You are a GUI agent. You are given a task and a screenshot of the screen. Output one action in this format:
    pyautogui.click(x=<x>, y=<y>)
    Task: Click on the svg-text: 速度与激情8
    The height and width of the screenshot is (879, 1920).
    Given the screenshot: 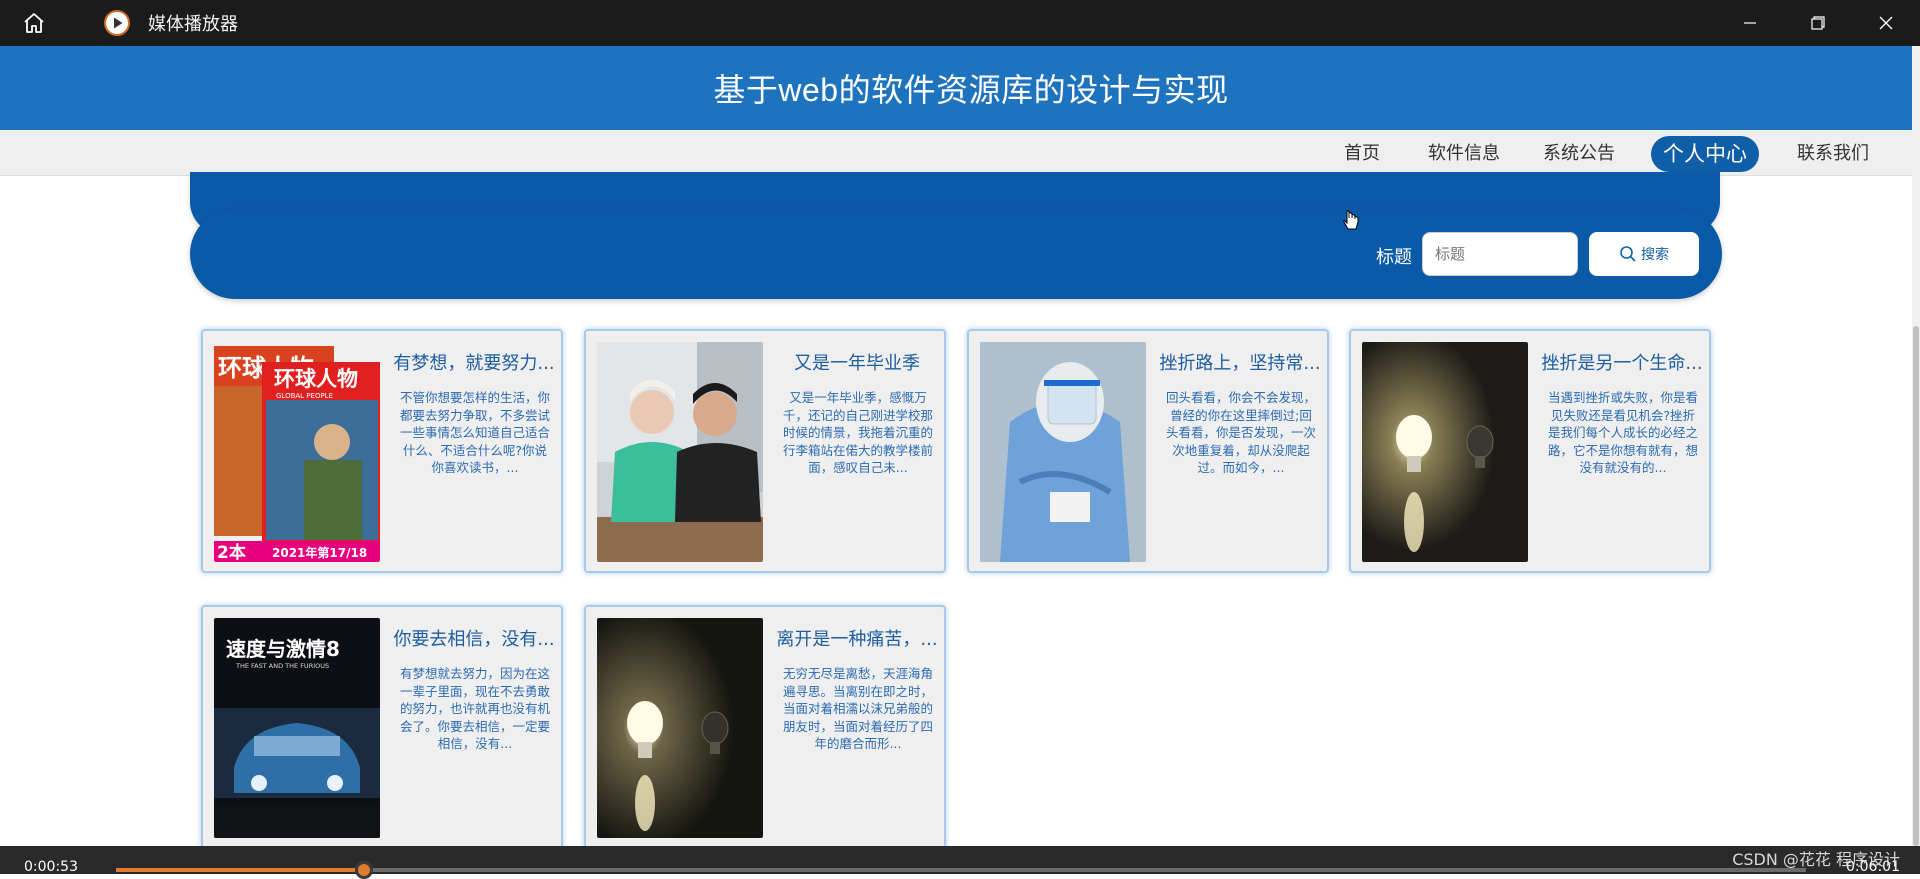 What is the action you would take?
    pyautogui.click(x=283, y=649)
    